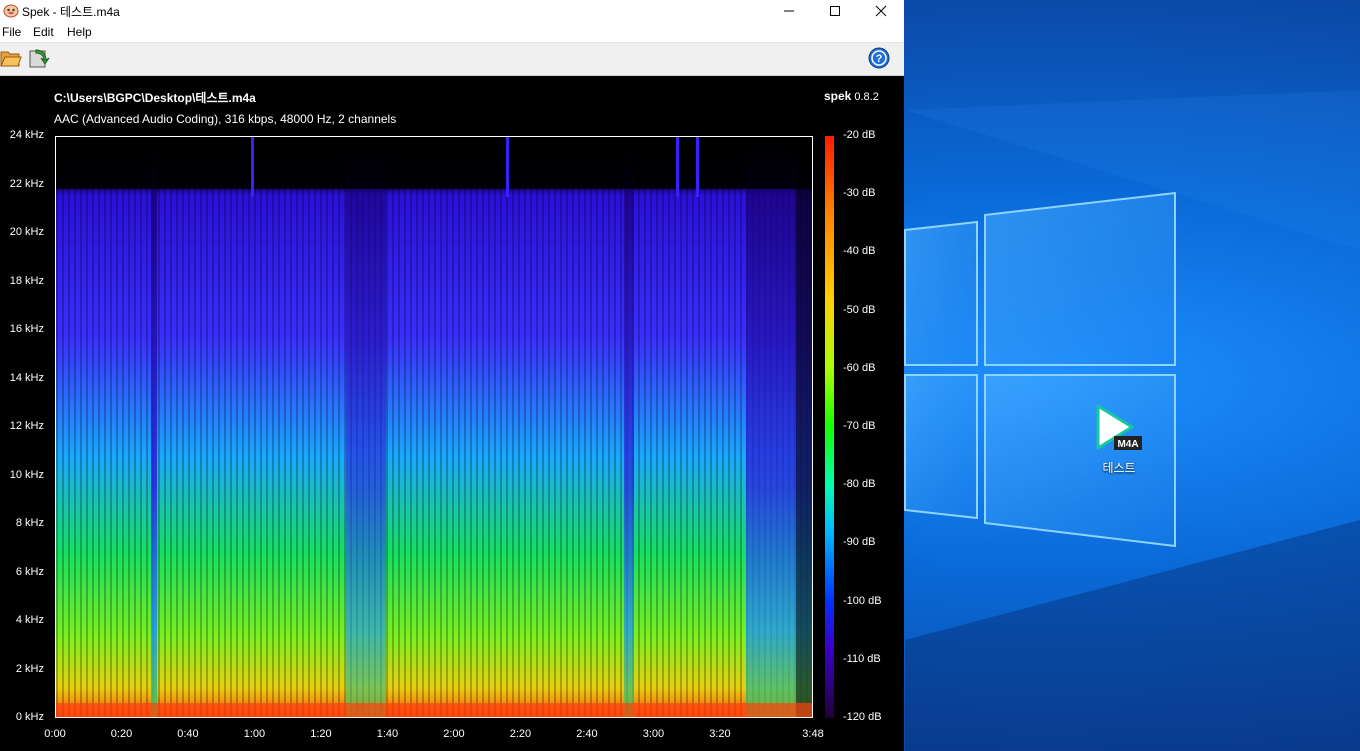 The height and width of the screenshot is (751, 1360). I want to click on spek-brand: spek 0.8.2, so click(851, 96).